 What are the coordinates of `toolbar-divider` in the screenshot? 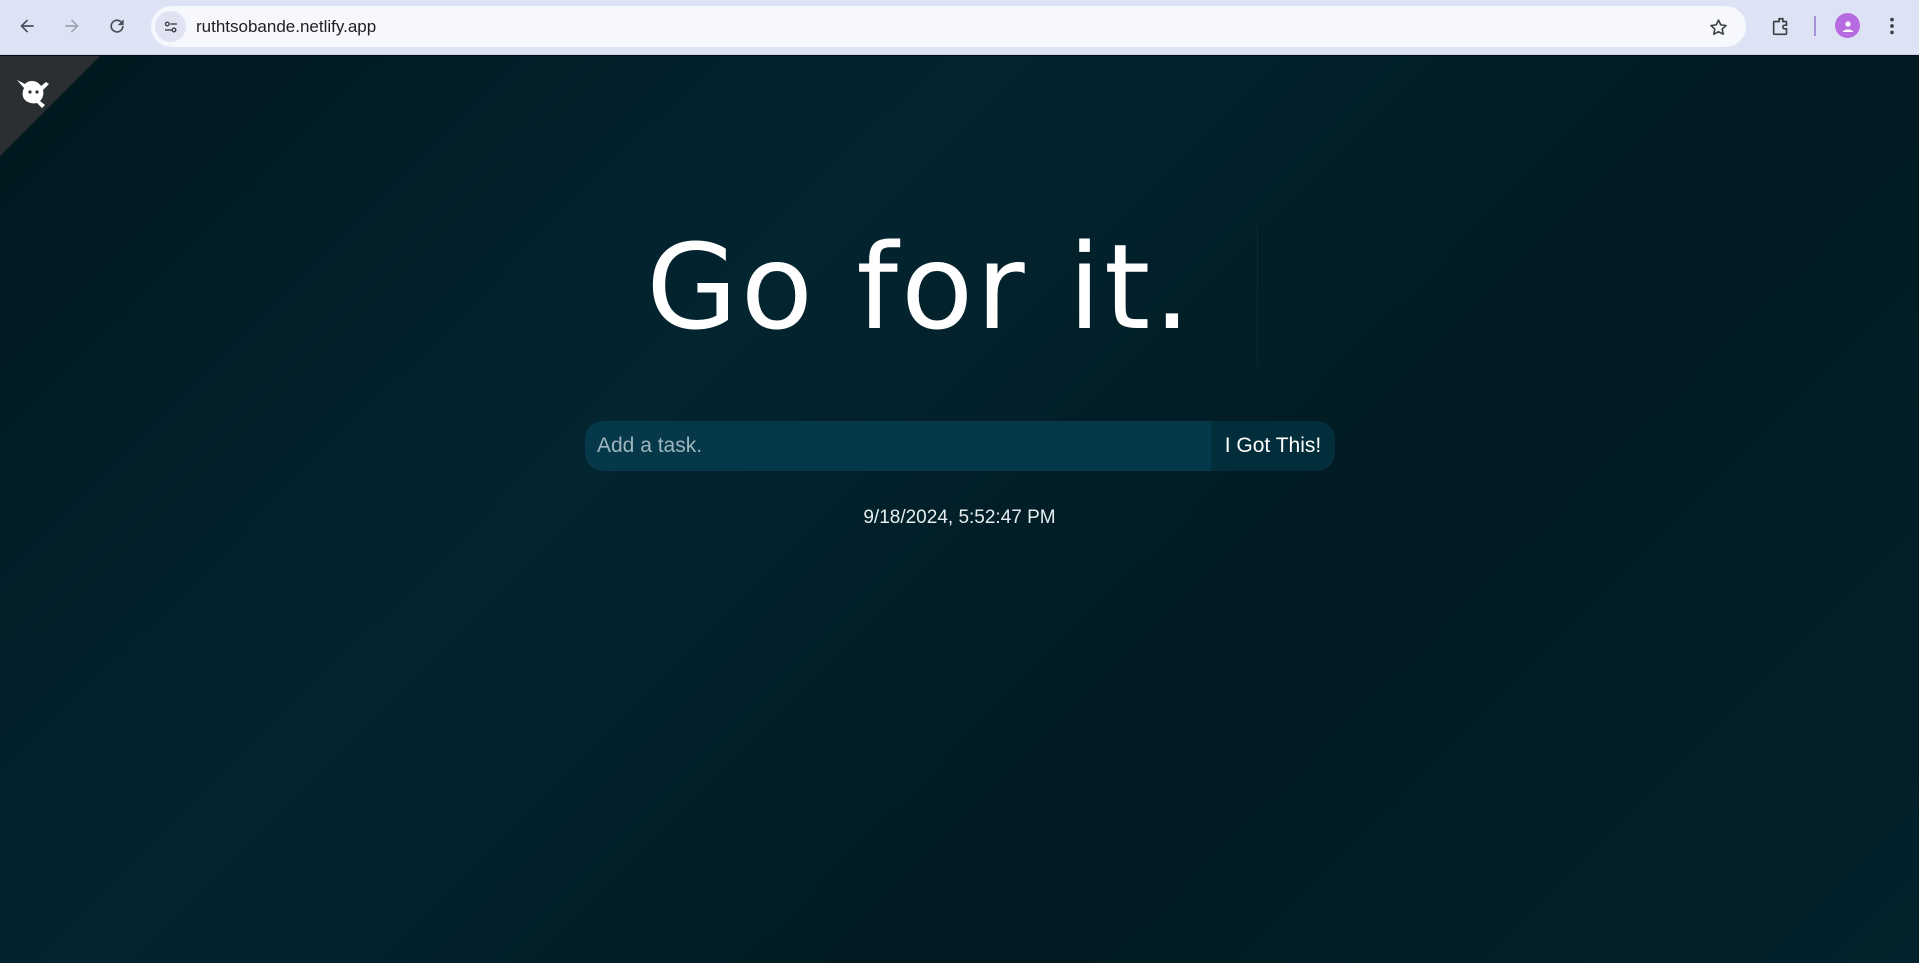 It's located at (1815, 26).